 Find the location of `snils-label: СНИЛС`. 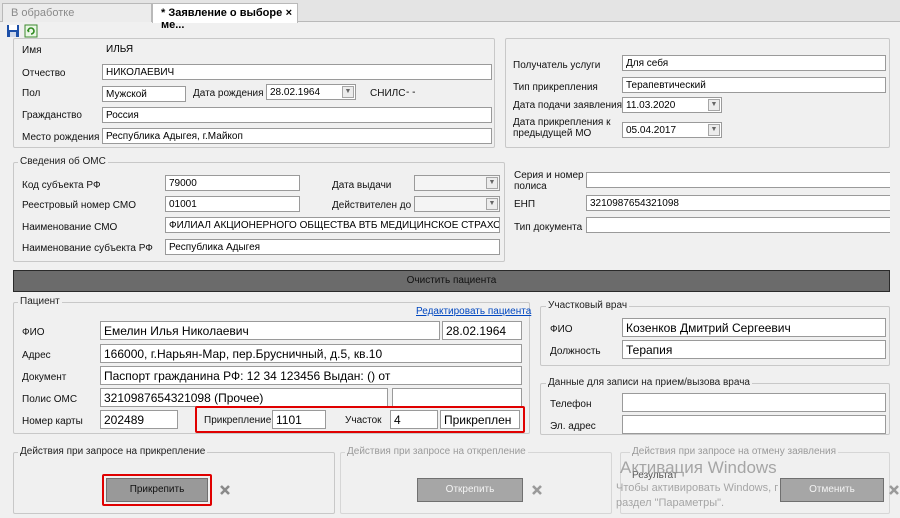

snils-label: СНИЛС is located at coordinates (388, 93).